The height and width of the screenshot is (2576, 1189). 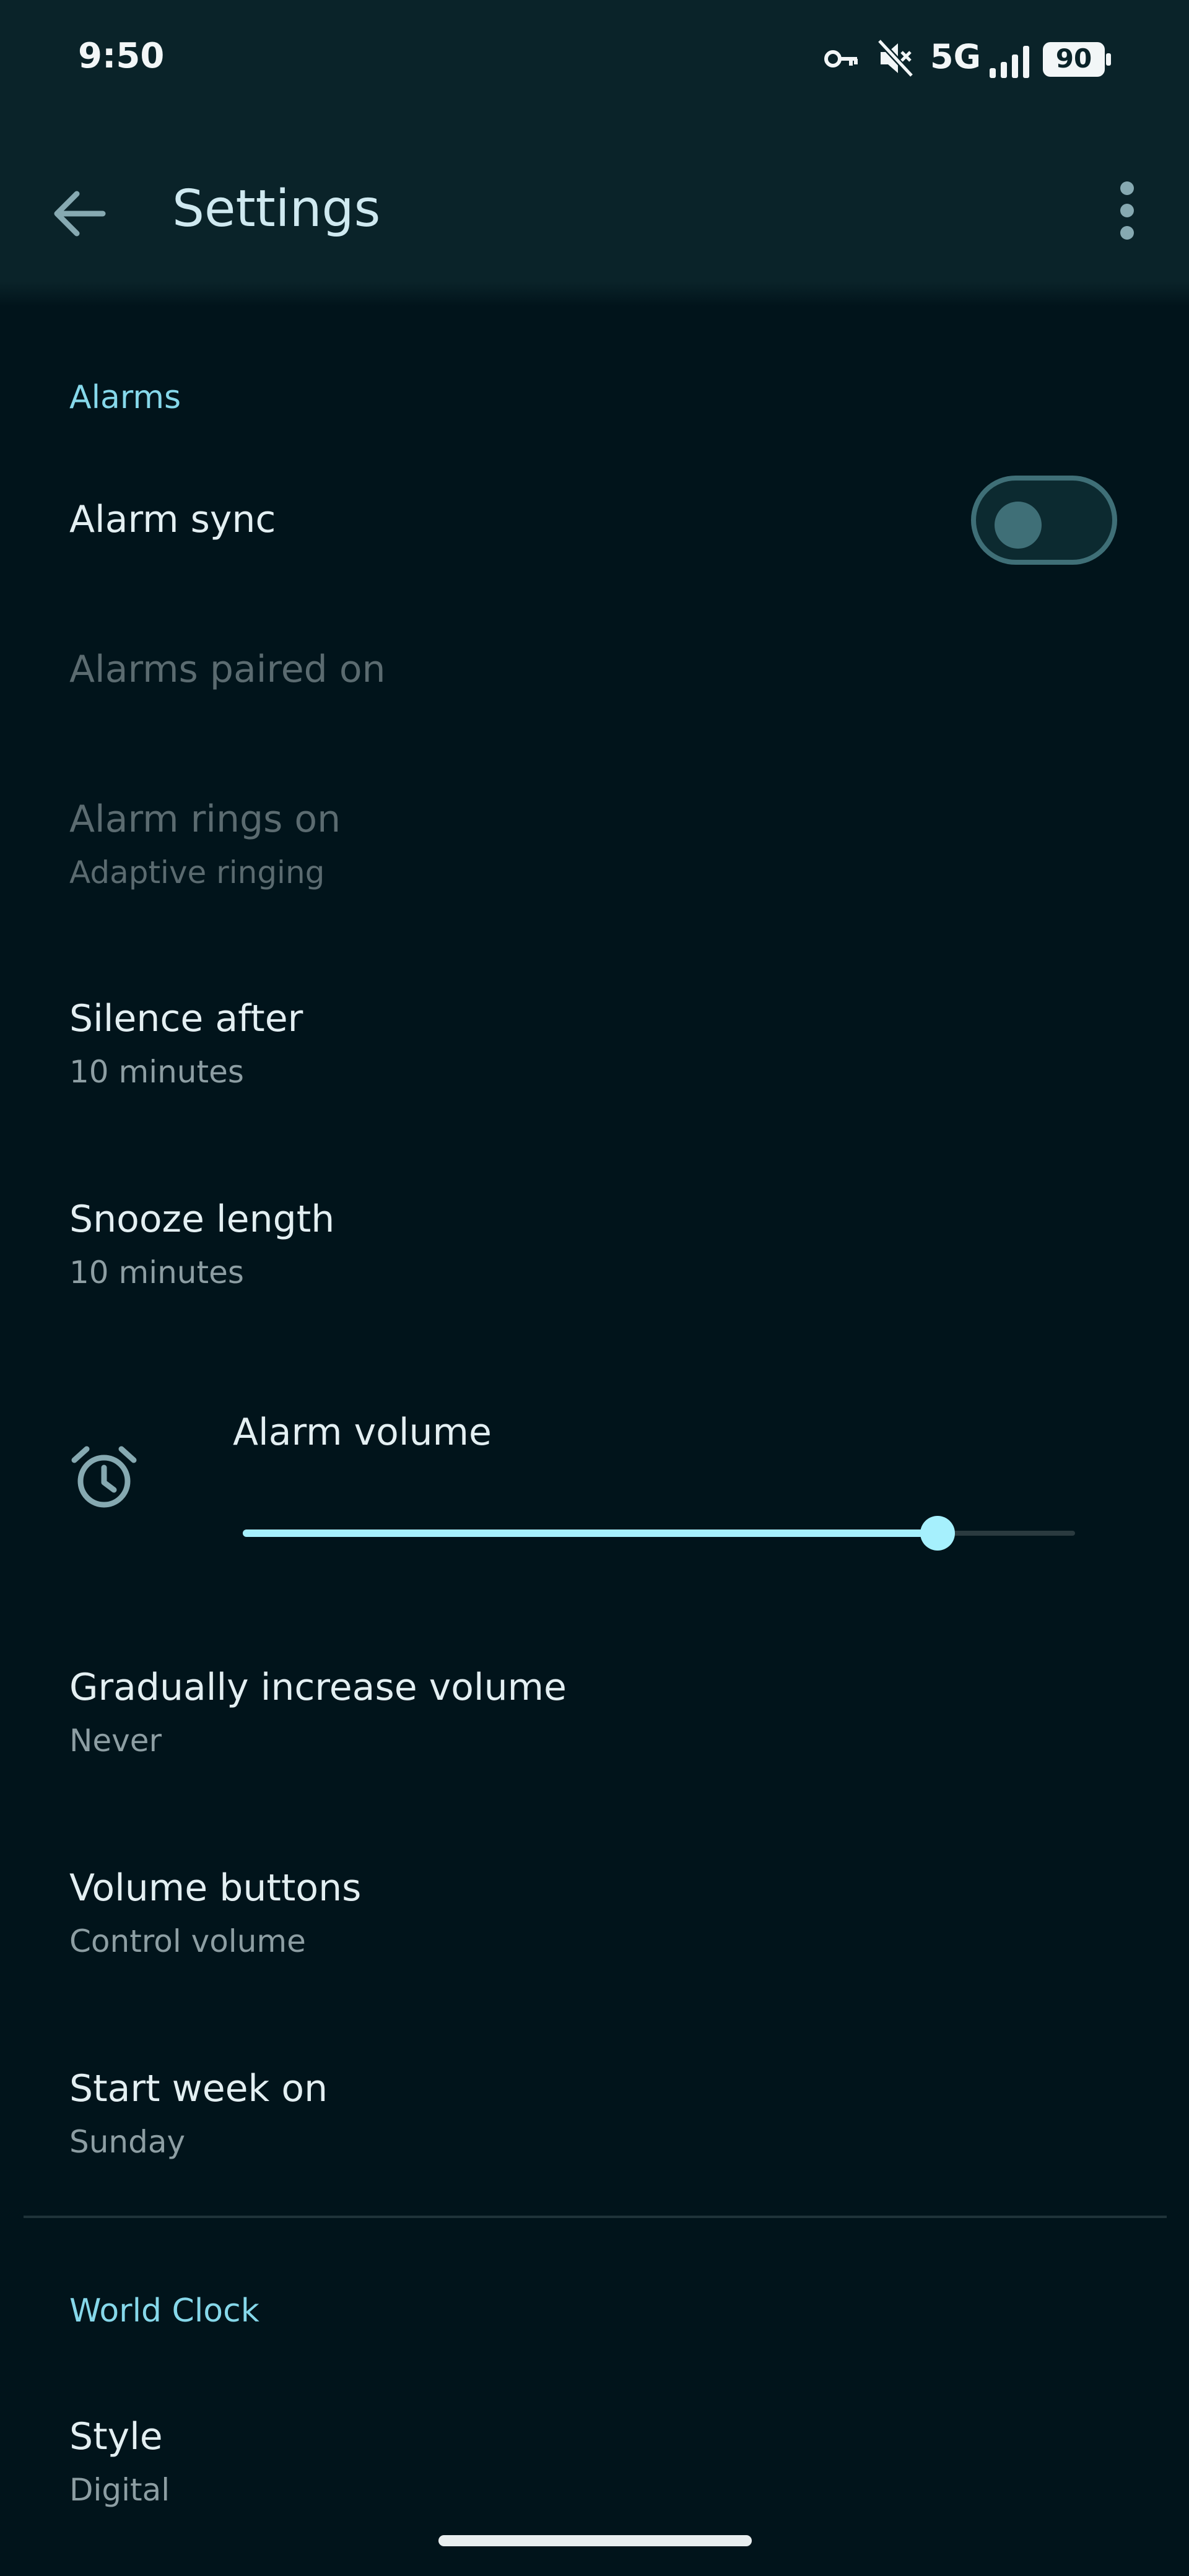 I want to click on alarm-sync-toggle, so click(x=1044, y=520).